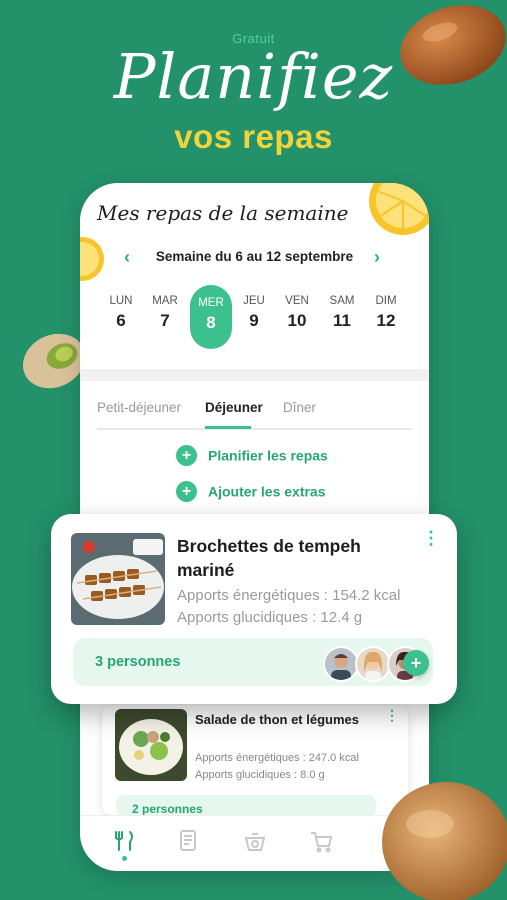 The image size is (507, 900). Describe the element at coordinates (118, 579) in the screenshot. I see `tempeh-skewers-photo` at that location.